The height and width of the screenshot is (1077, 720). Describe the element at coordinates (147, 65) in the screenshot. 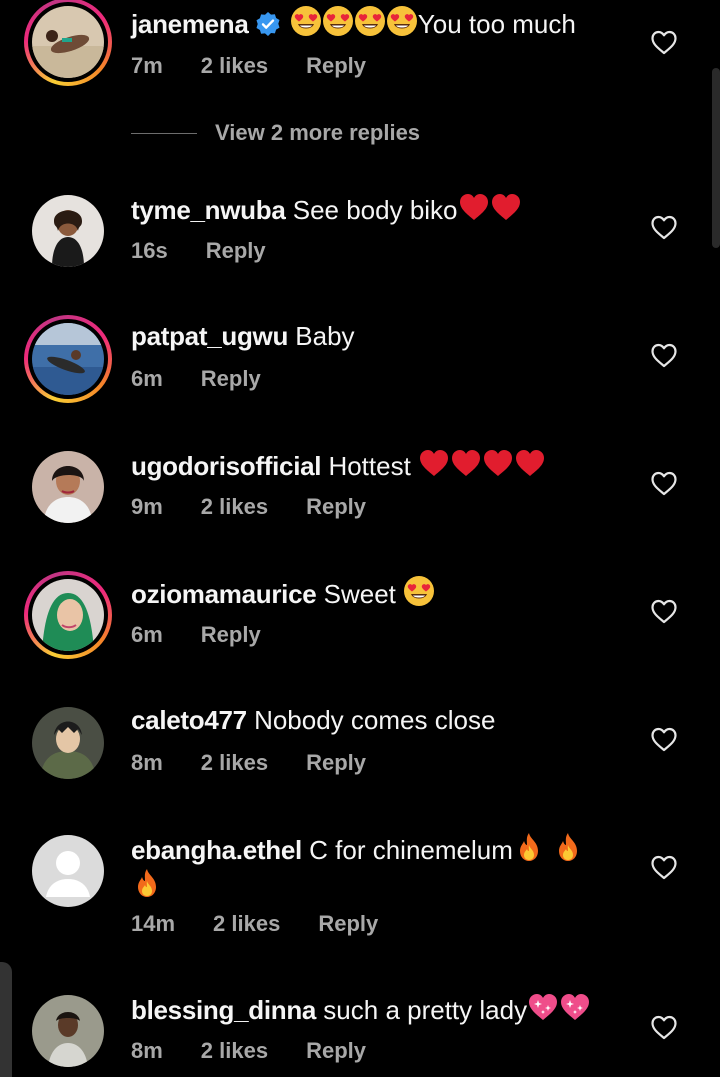

I see `comment-time: 7m` at that location.